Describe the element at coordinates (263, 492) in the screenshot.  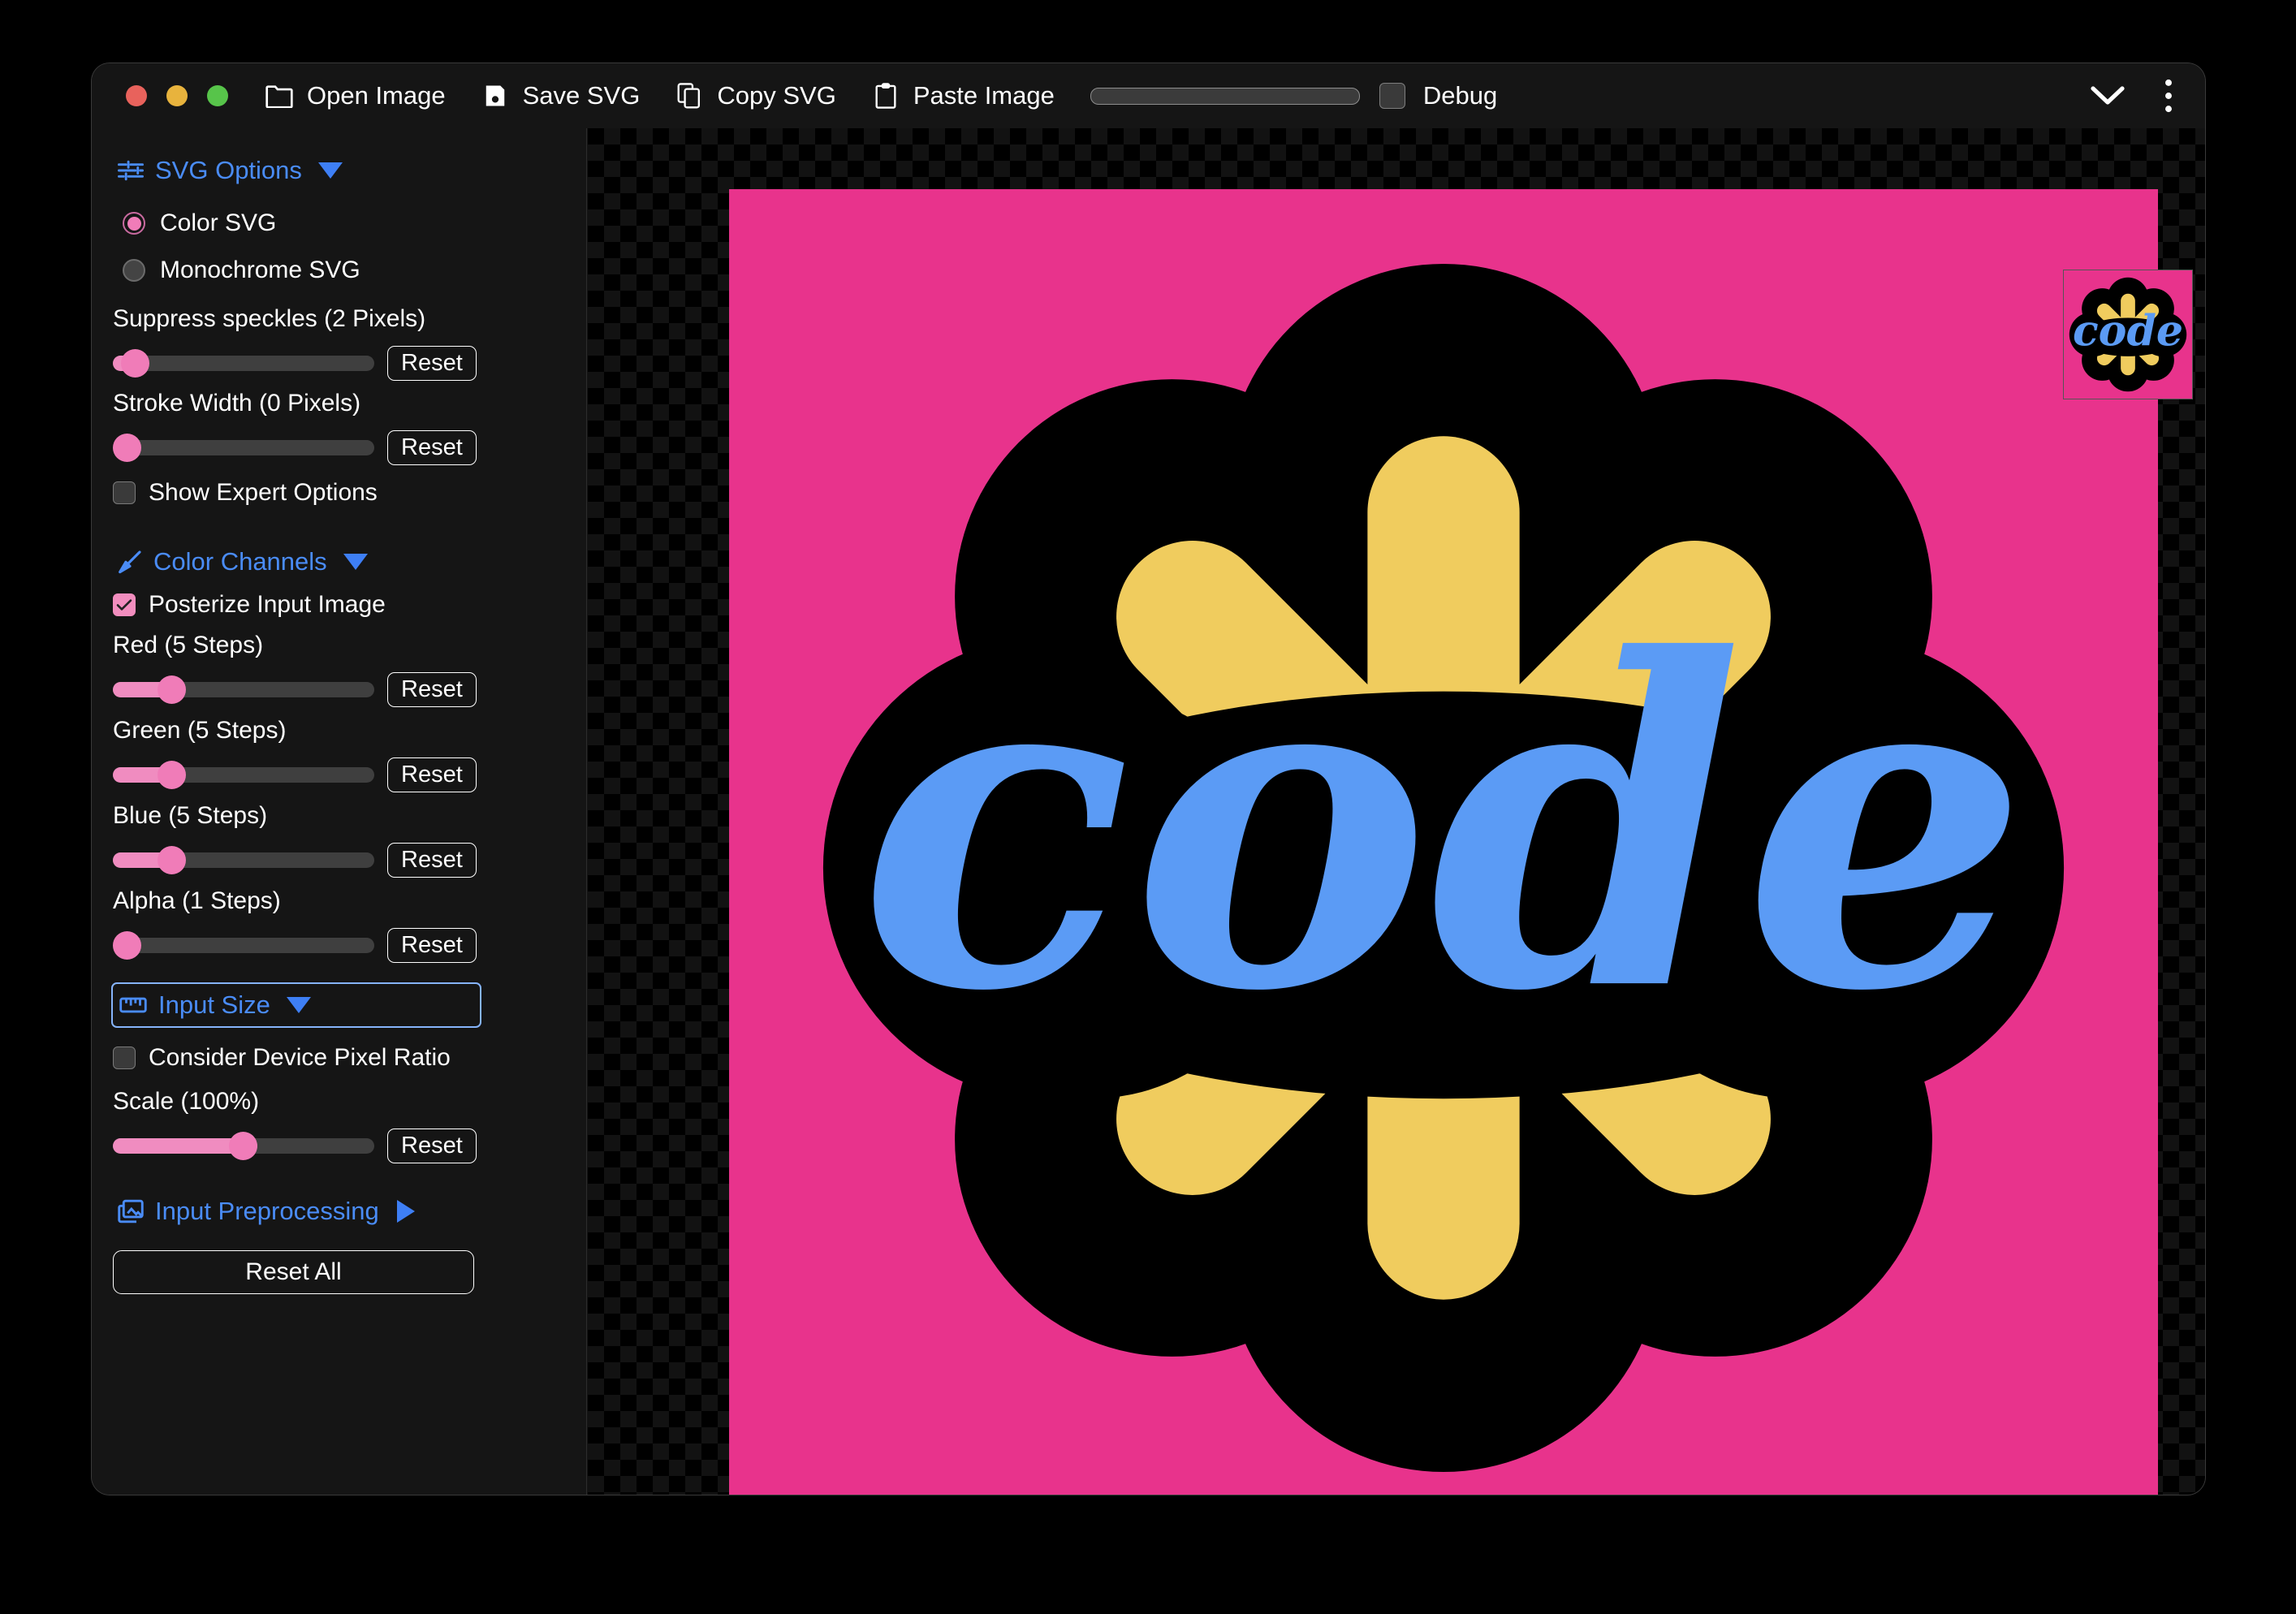
I see `show-expert-options-label: Show Expert Options` at that location.